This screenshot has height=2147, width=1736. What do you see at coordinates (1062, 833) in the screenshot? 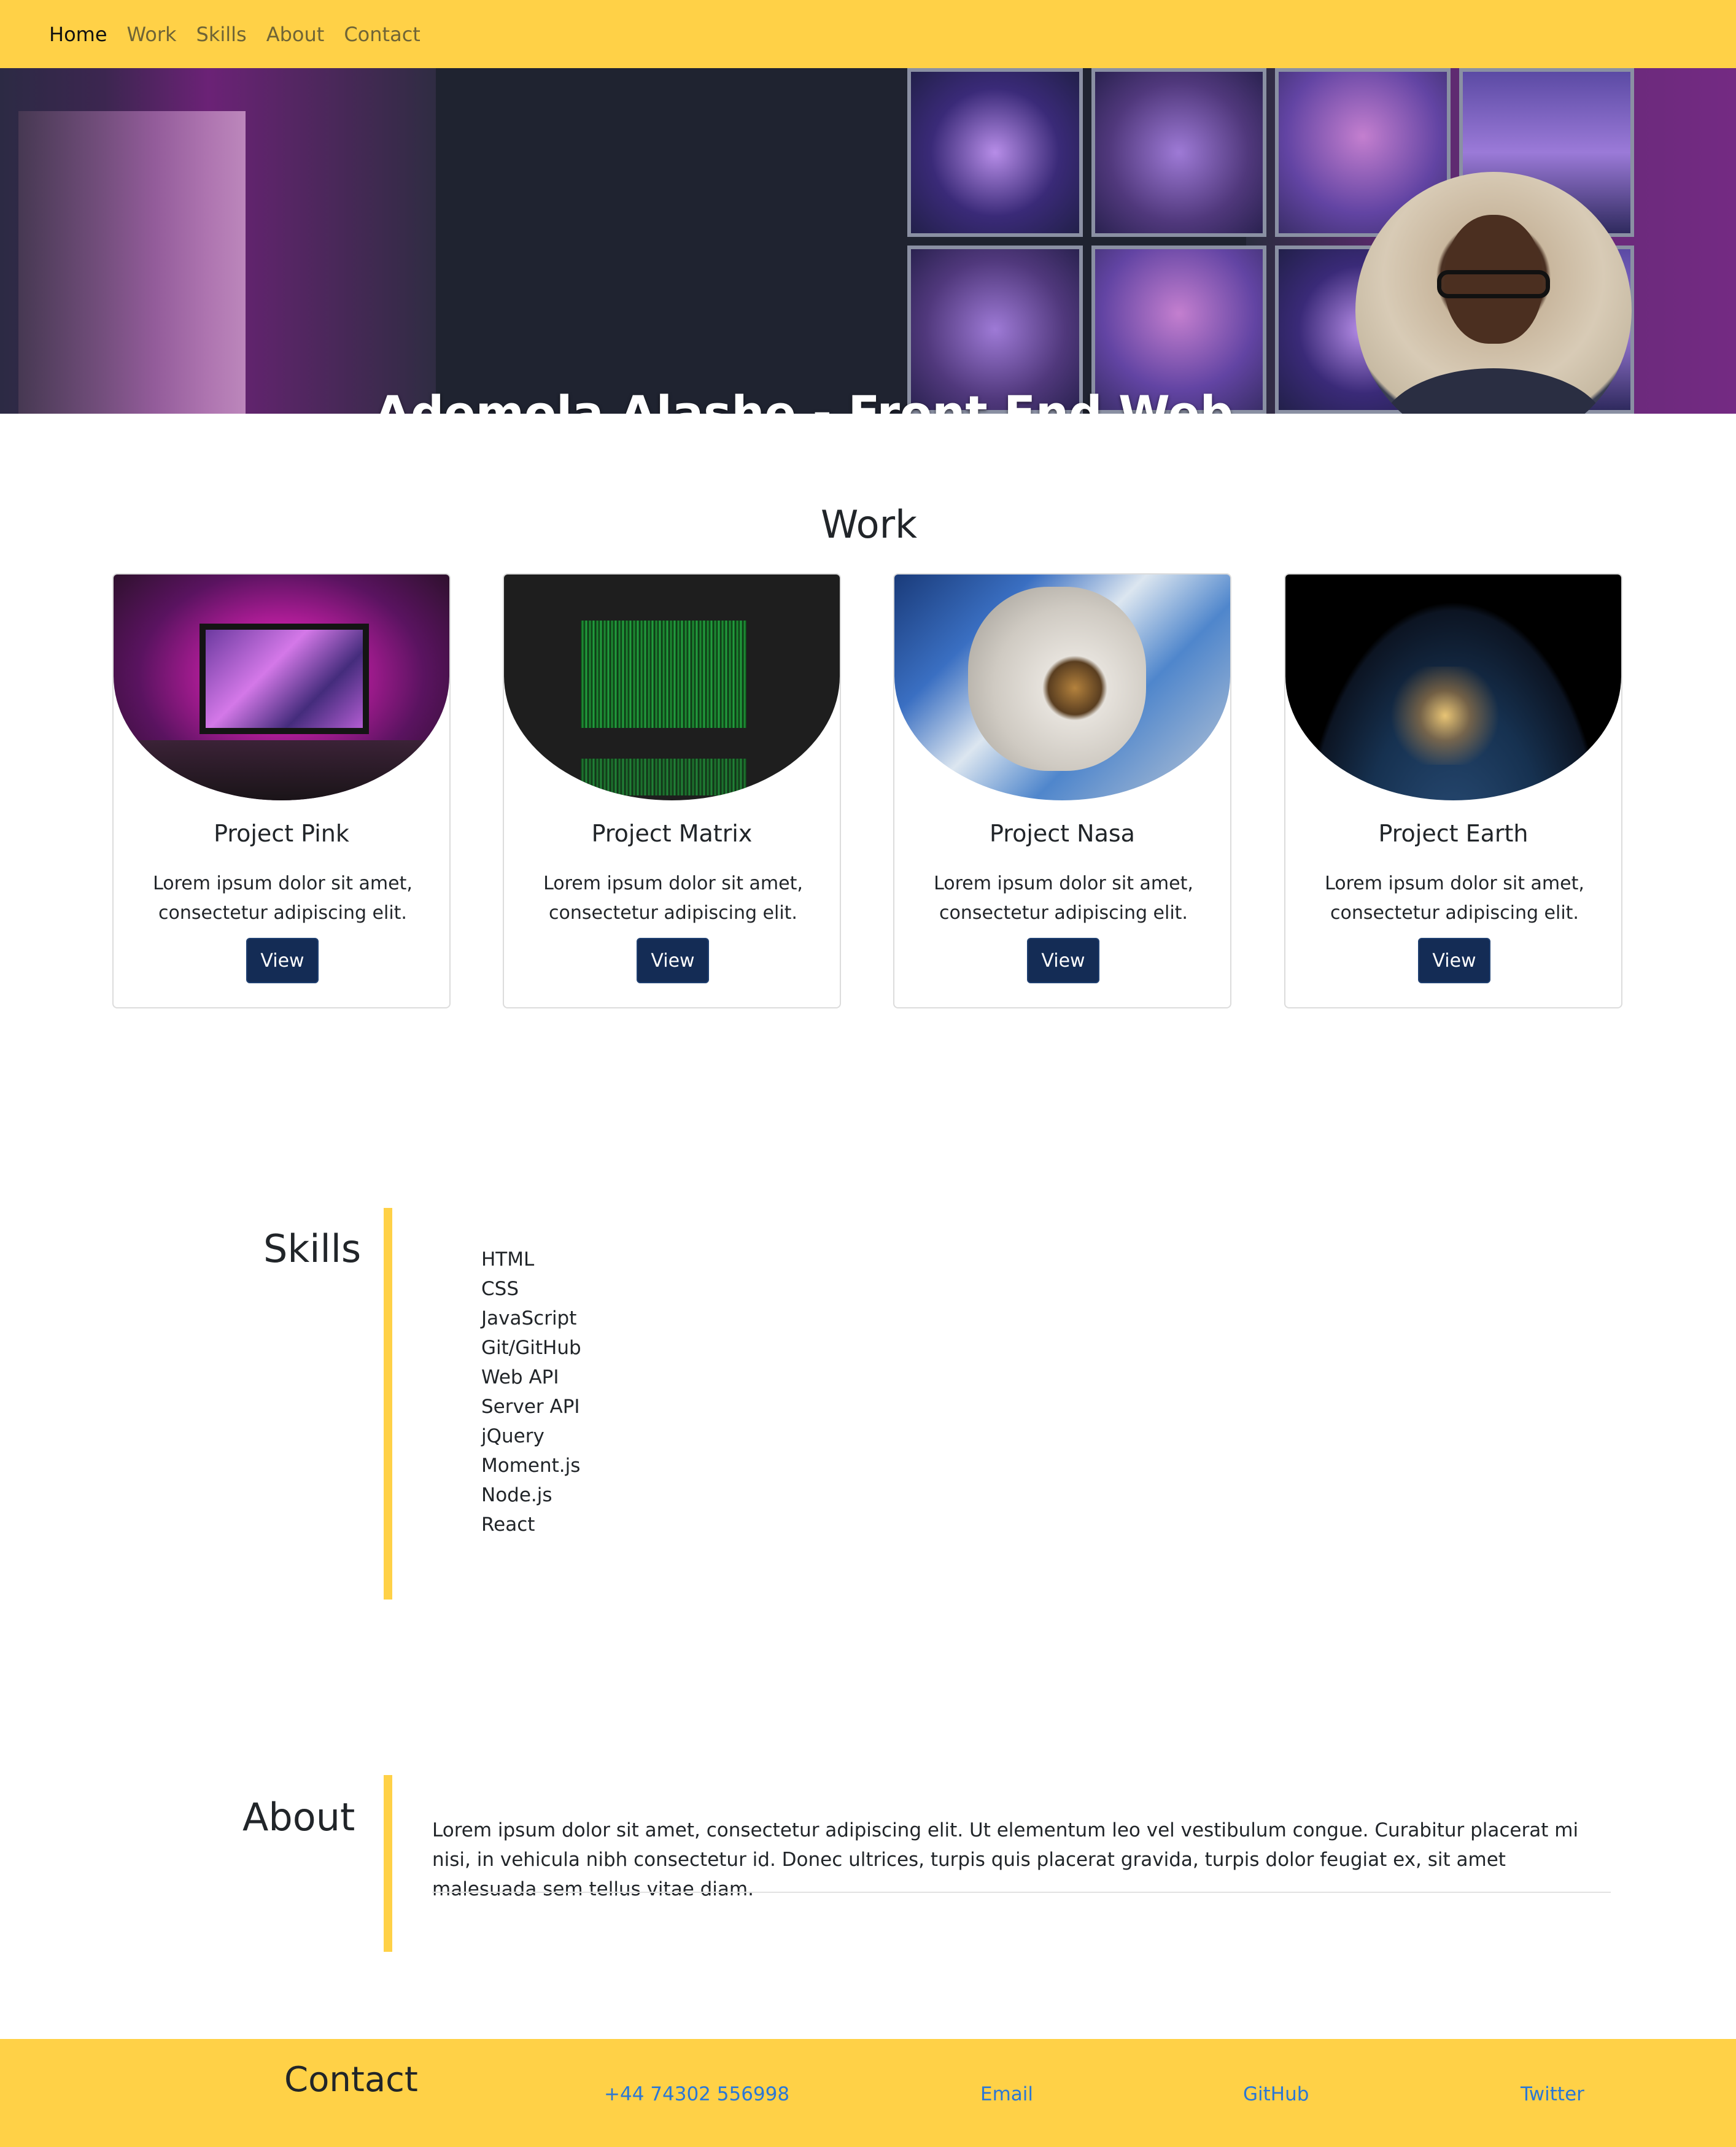
I see `project-title: Project Nasa` at bounding box center [1062, 833].